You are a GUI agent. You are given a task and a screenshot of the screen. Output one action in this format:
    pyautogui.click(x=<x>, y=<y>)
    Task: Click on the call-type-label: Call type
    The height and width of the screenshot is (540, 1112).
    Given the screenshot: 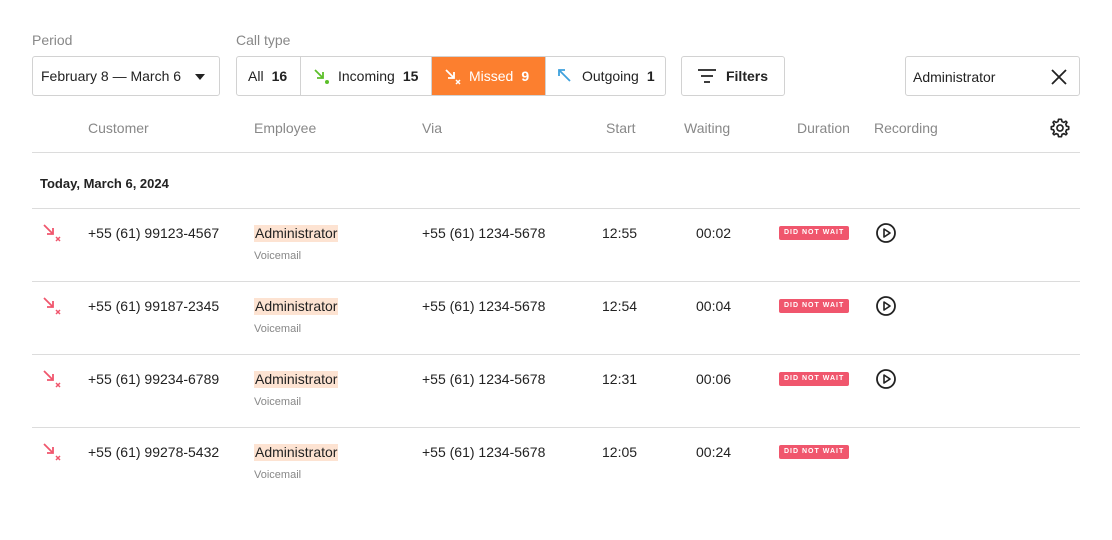 What is the action you would take?
    pyautogui.click(x=263, y=40)
    